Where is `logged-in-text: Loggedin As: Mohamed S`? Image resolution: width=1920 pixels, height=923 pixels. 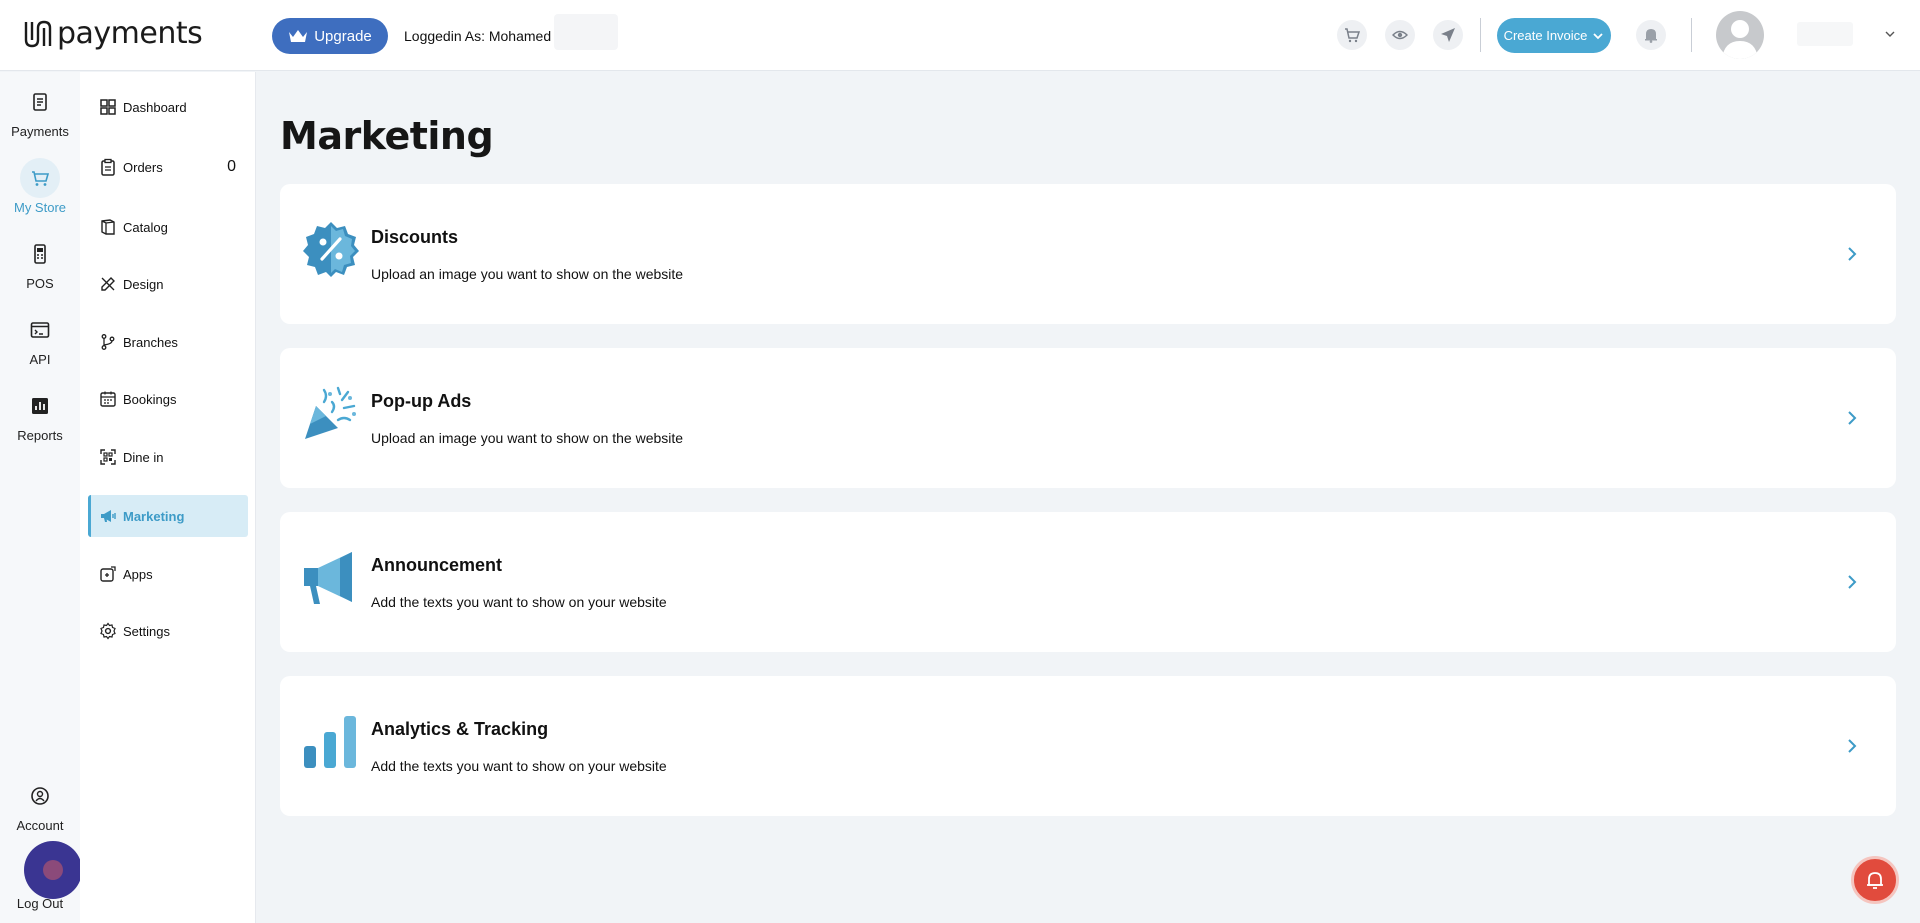 logged-in-text: Loggedin As: Mohamed S is located at coordinates (480, 36).